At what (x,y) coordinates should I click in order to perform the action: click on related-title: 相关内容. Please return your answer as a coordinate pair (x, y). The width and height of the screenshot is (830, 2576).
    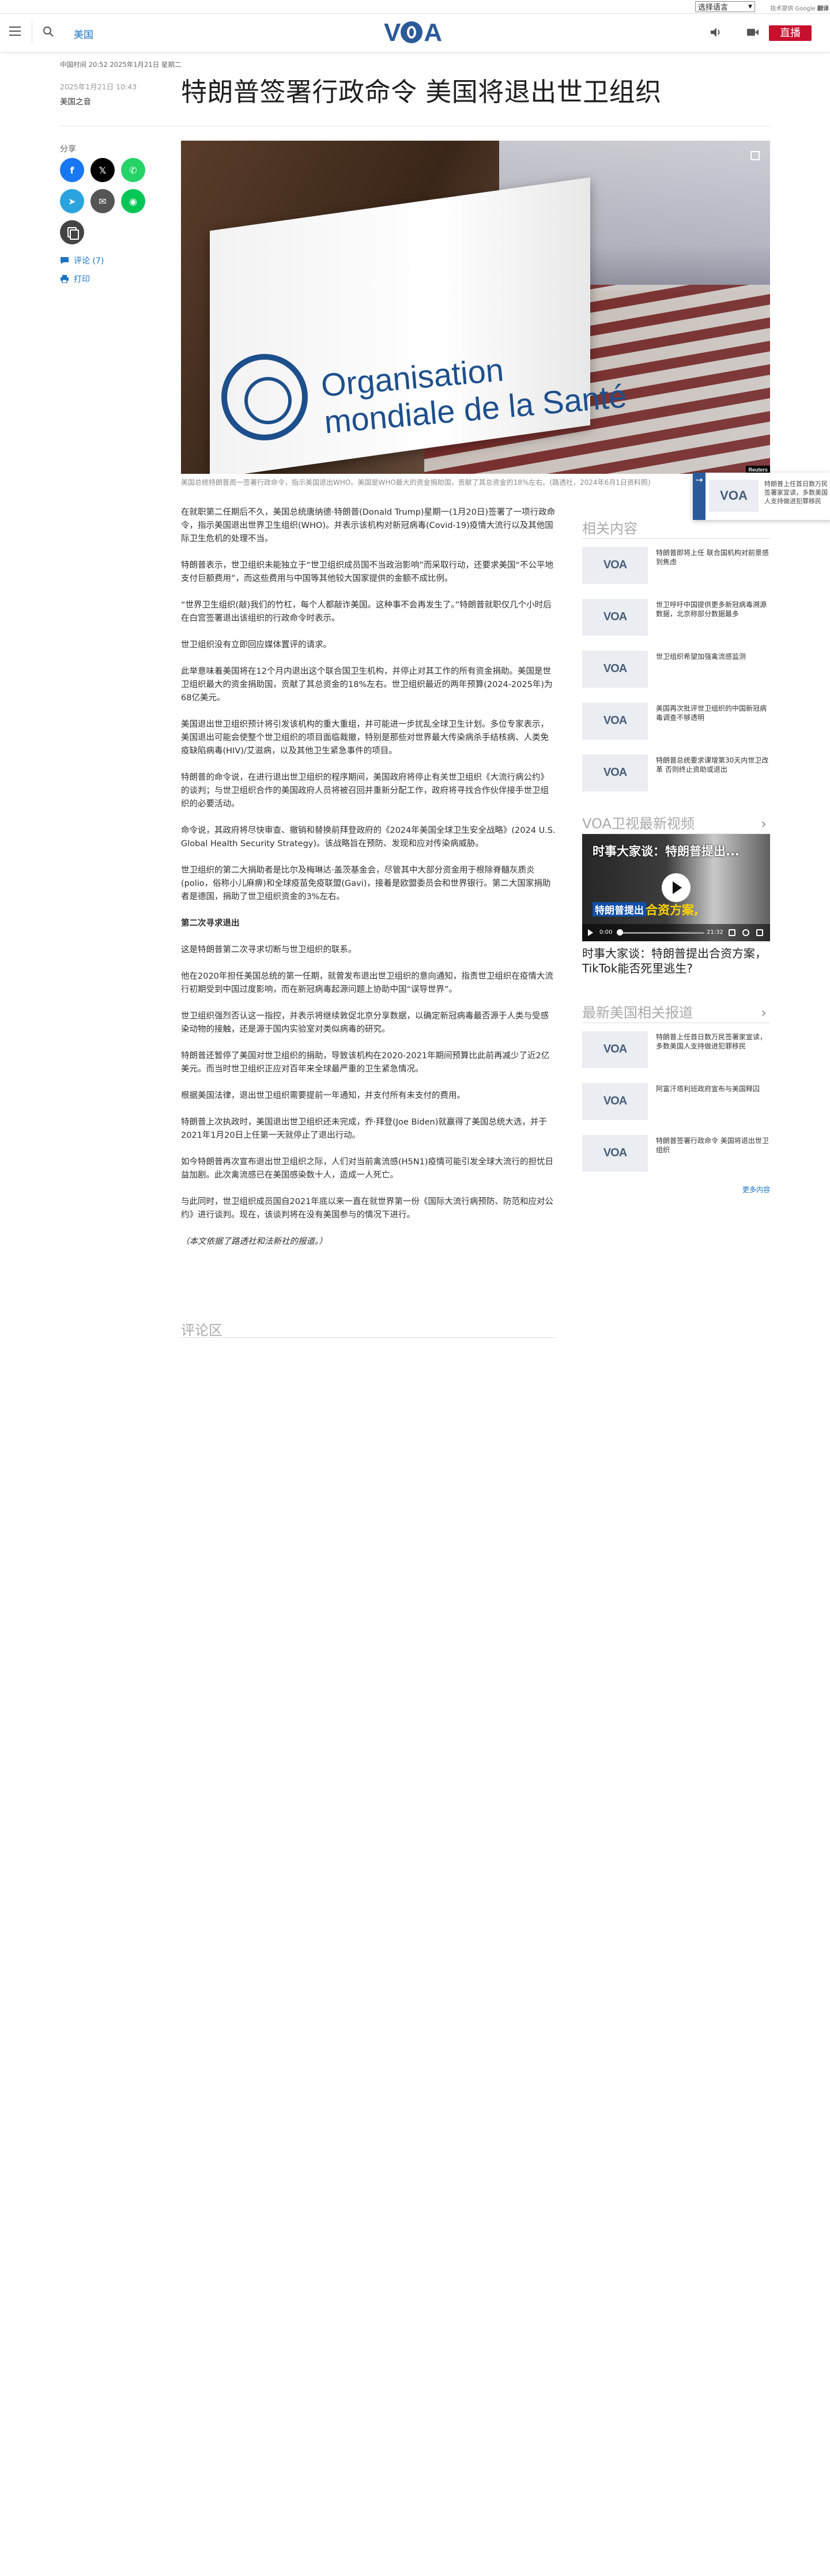
    Looking at the image, I should click on (676, 528).